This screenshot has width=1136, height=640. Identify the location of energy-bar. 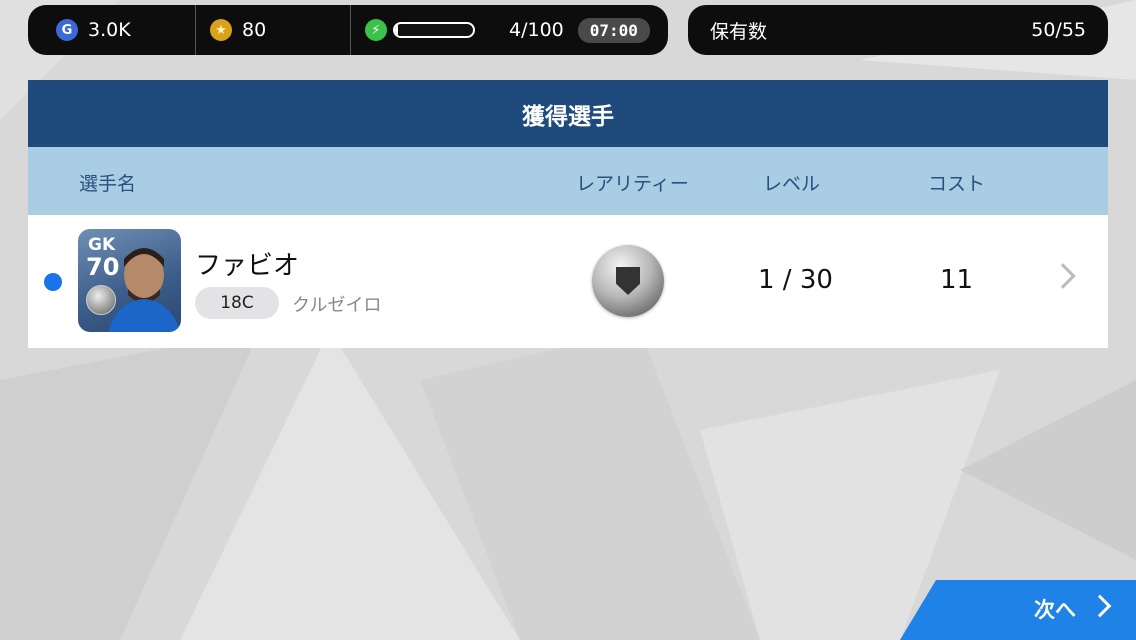
(434, 30).